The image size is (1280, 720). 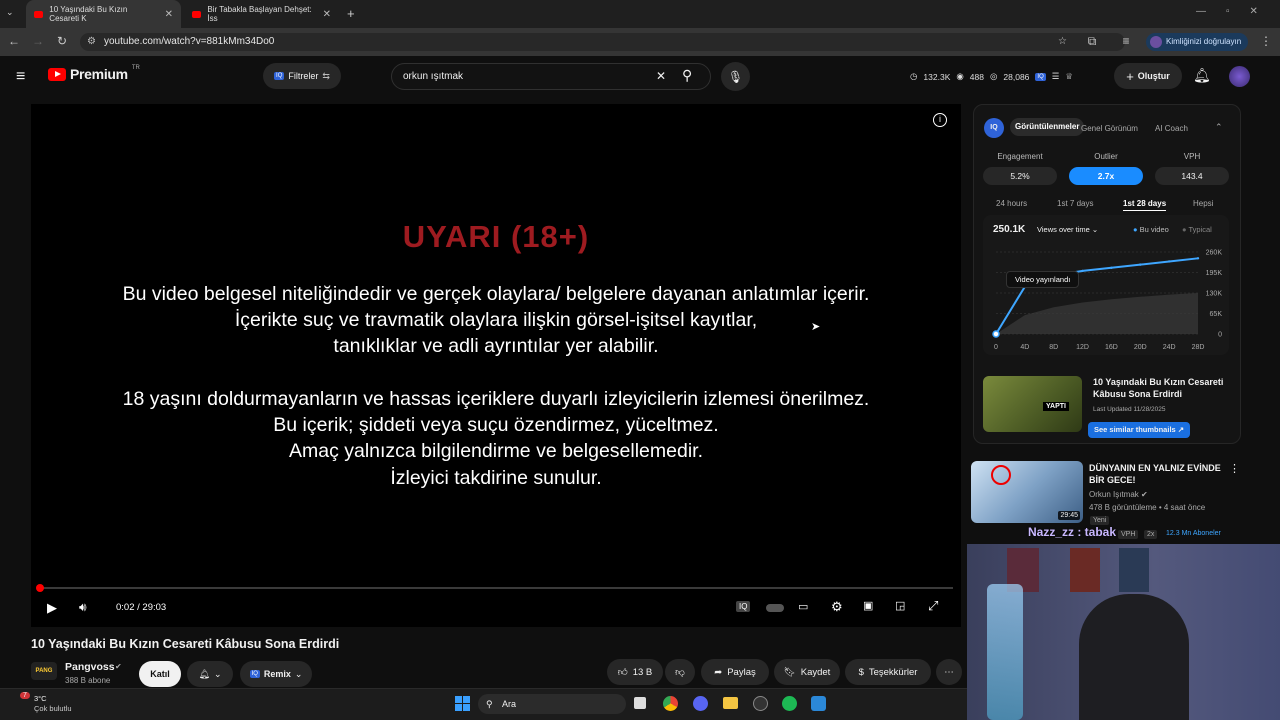 I want to click on channel-avatar: PANG, so click(x=44, y=671).